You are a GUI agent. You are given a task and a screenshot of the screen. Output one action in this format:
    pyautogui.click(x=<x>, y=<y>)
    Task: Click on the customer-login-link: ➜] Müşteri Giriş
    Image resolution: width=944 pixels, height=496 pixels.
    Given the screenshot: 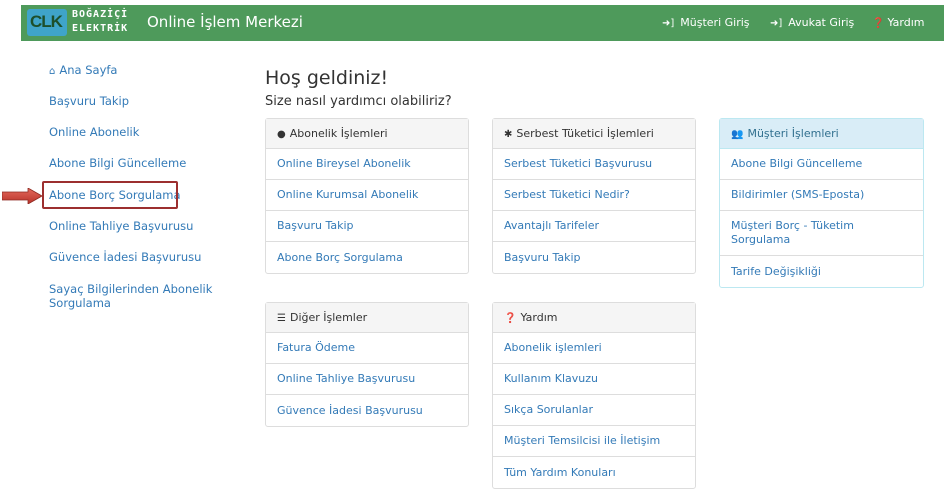 What is the action you would take?
    pyautogui.click(x=706, y=22)
    